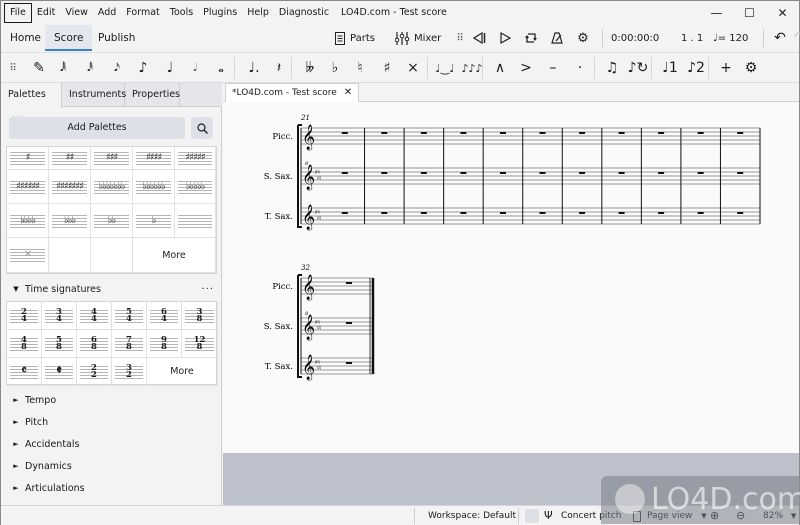 The width and height of the screenshot is (800, 525). Describe the element at coordinates (59, 372) in the screenshot. I see `time-signature-cell: 𝄵` at that location.